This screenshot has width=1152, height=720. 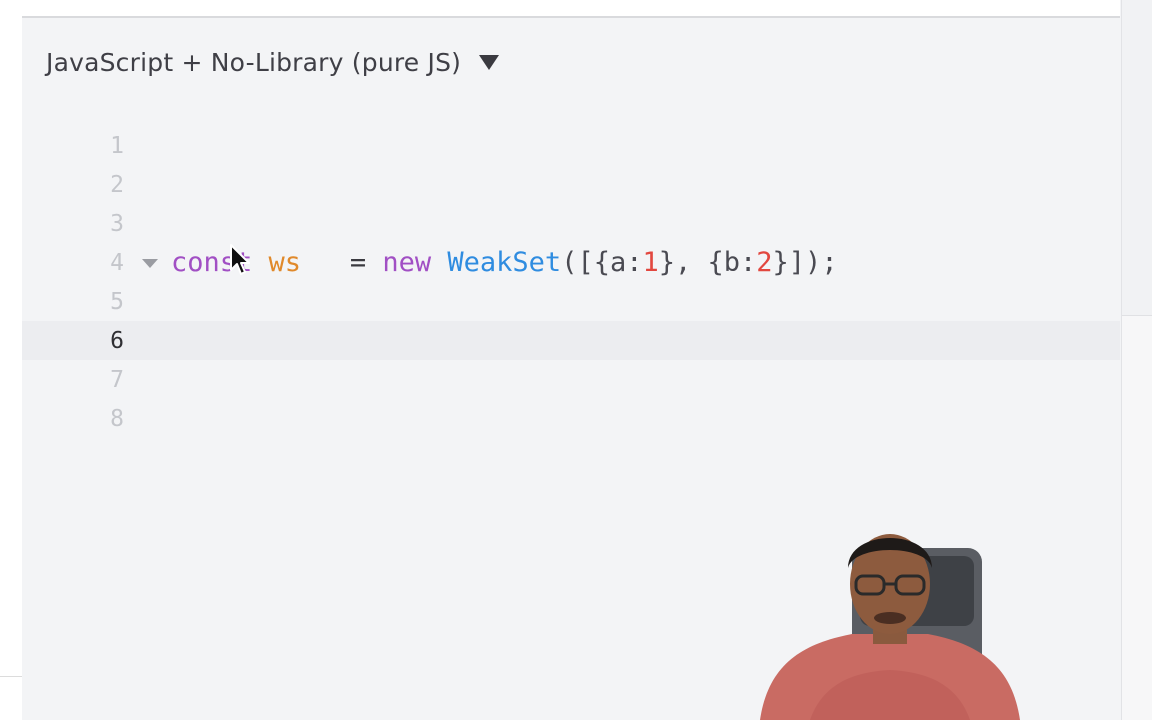 What do you see at coordinates (150, 263) in the screenshot?
I see `fold-arrow-icon` at bounding box center [150, 263].